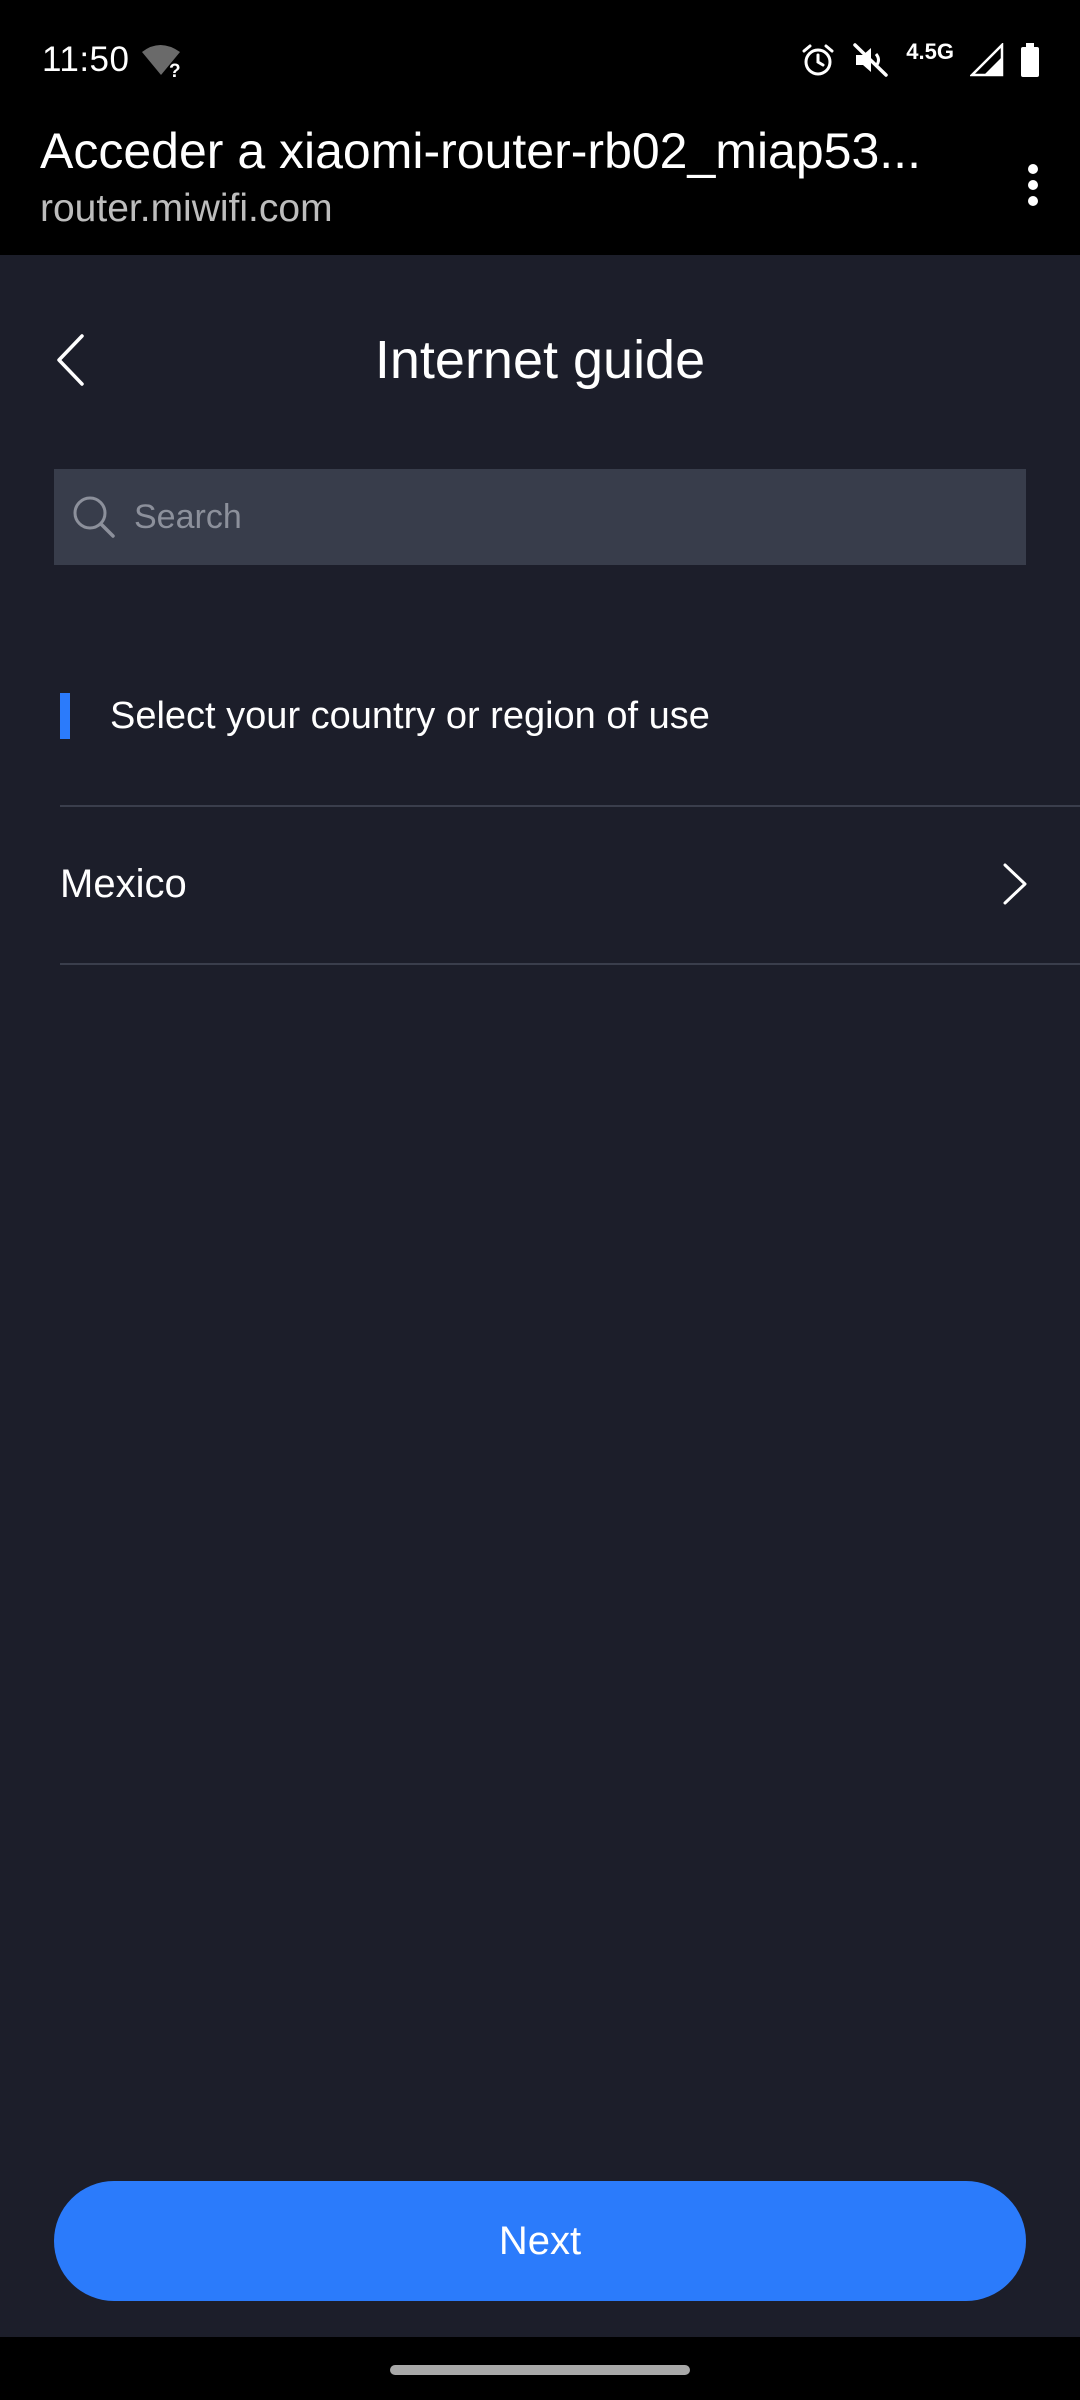  I want to click on navigation-bar, so click(540, 2368).